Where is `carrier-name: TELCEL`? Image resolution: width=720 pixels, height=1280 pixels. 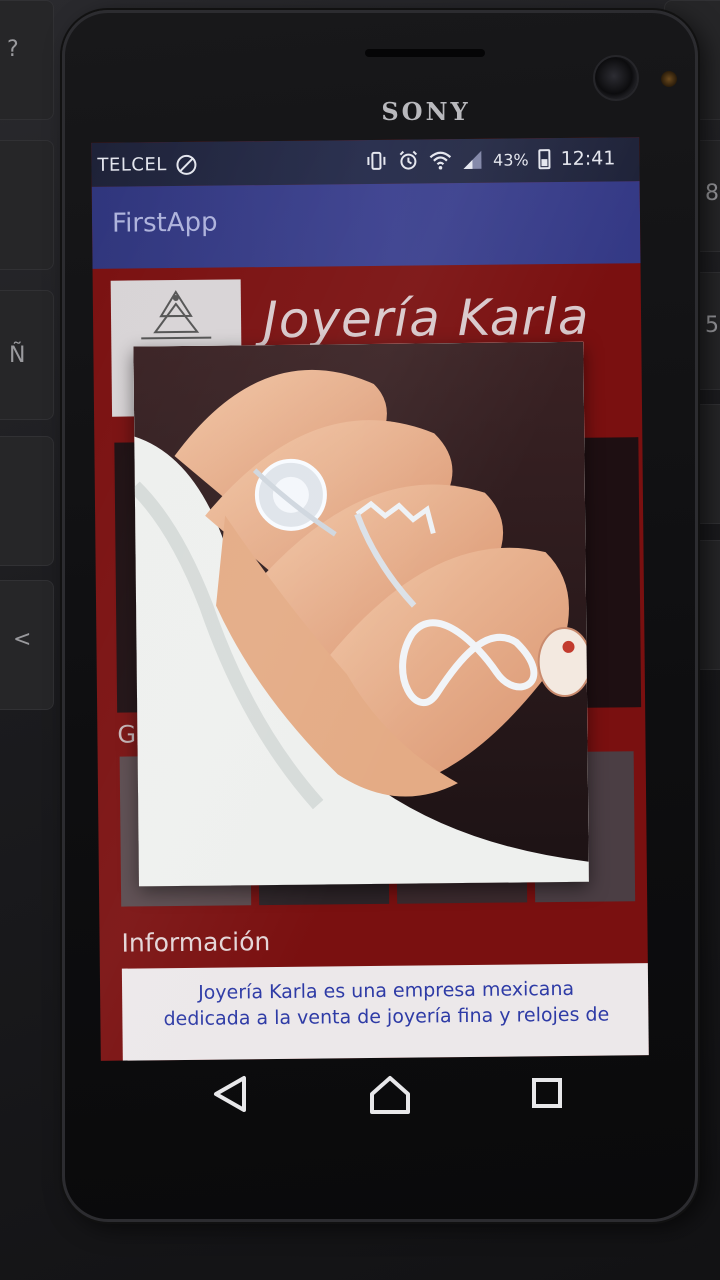
carrier-name: TELCEL is located at coordinates (132, 165).